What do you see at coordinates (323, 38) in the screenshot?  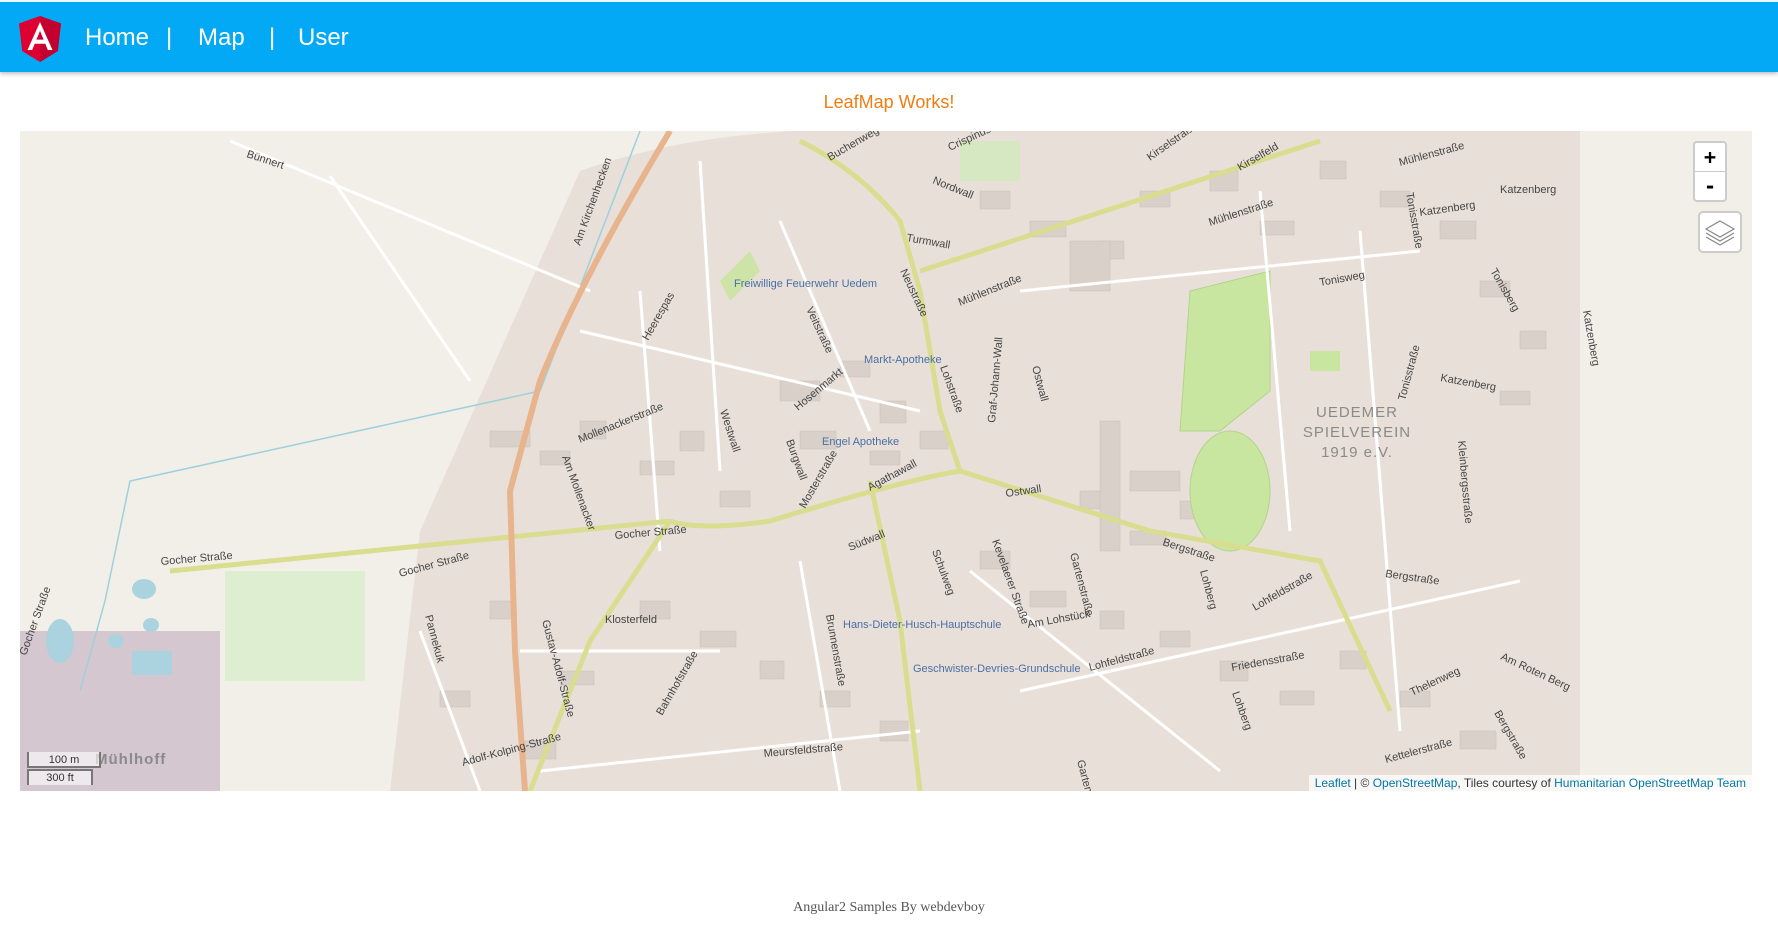 I see `nav-user-link: User` at bounding box center [323, 38].